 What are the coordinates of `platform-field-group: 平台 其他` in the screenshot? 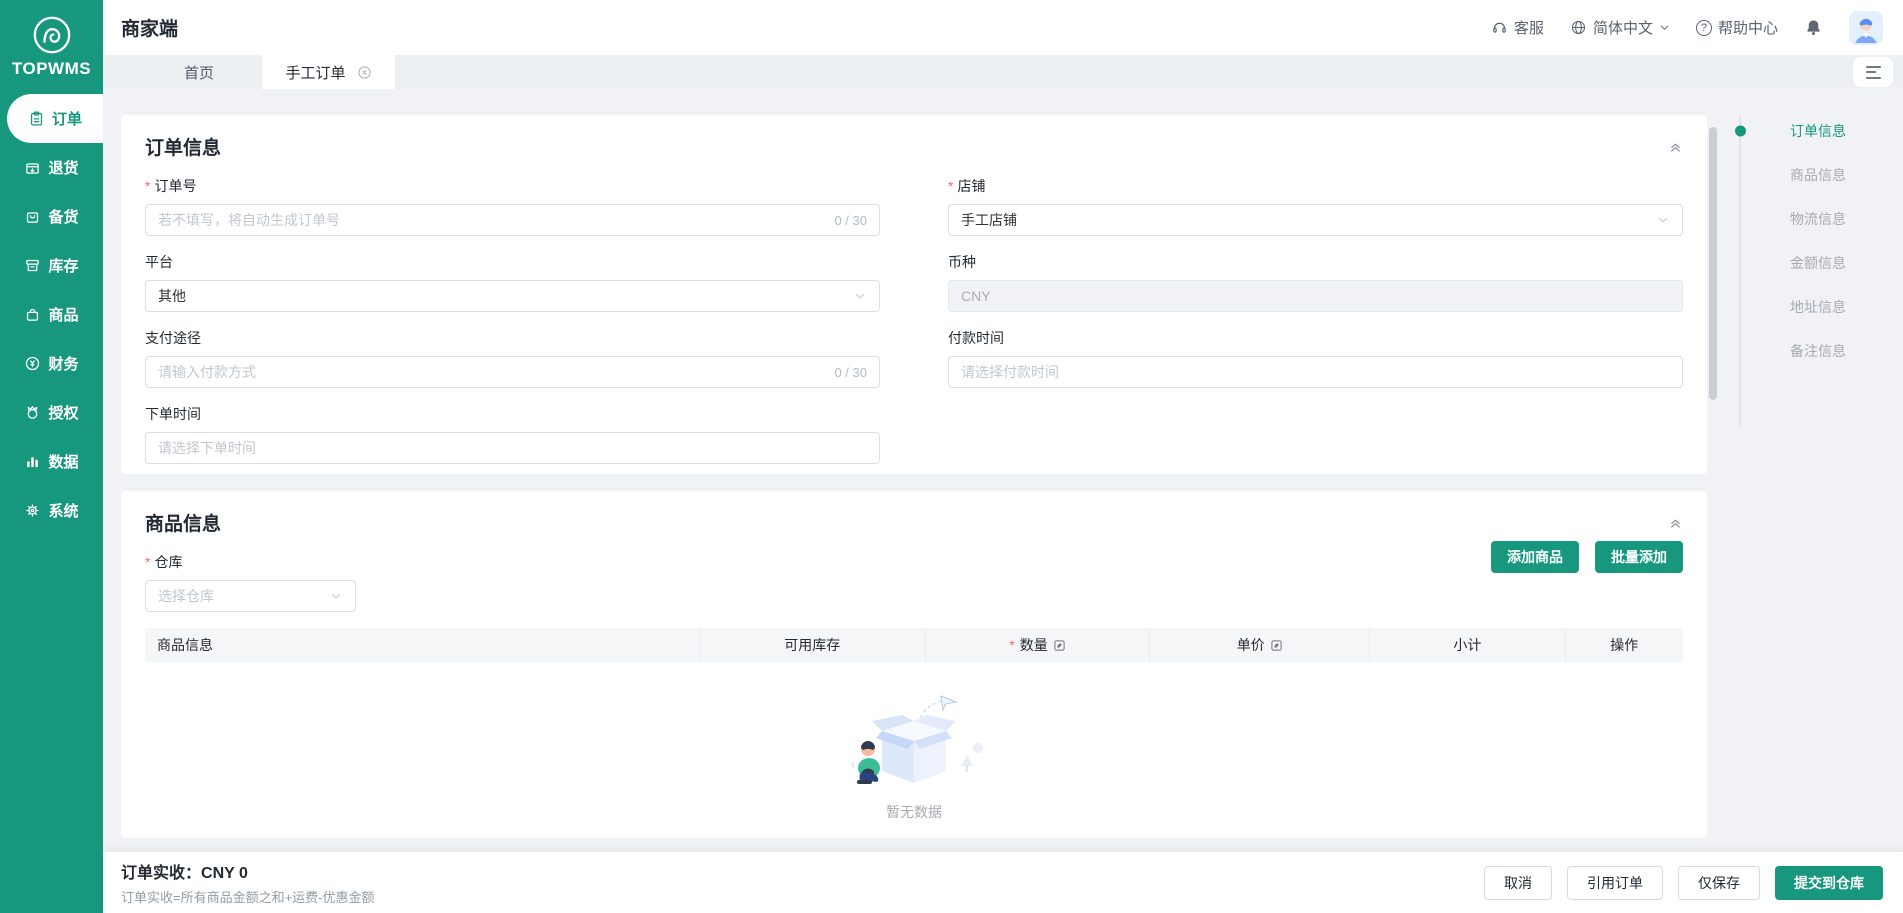 It's located at (512, 282).